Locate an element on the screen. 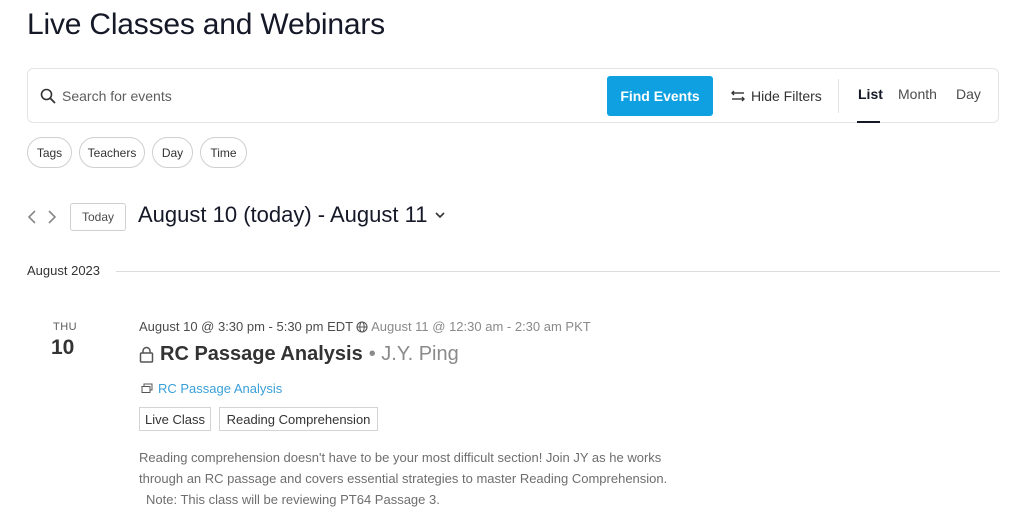  hide-filters-label: Hide Filters is located at coordinates (786, 96).